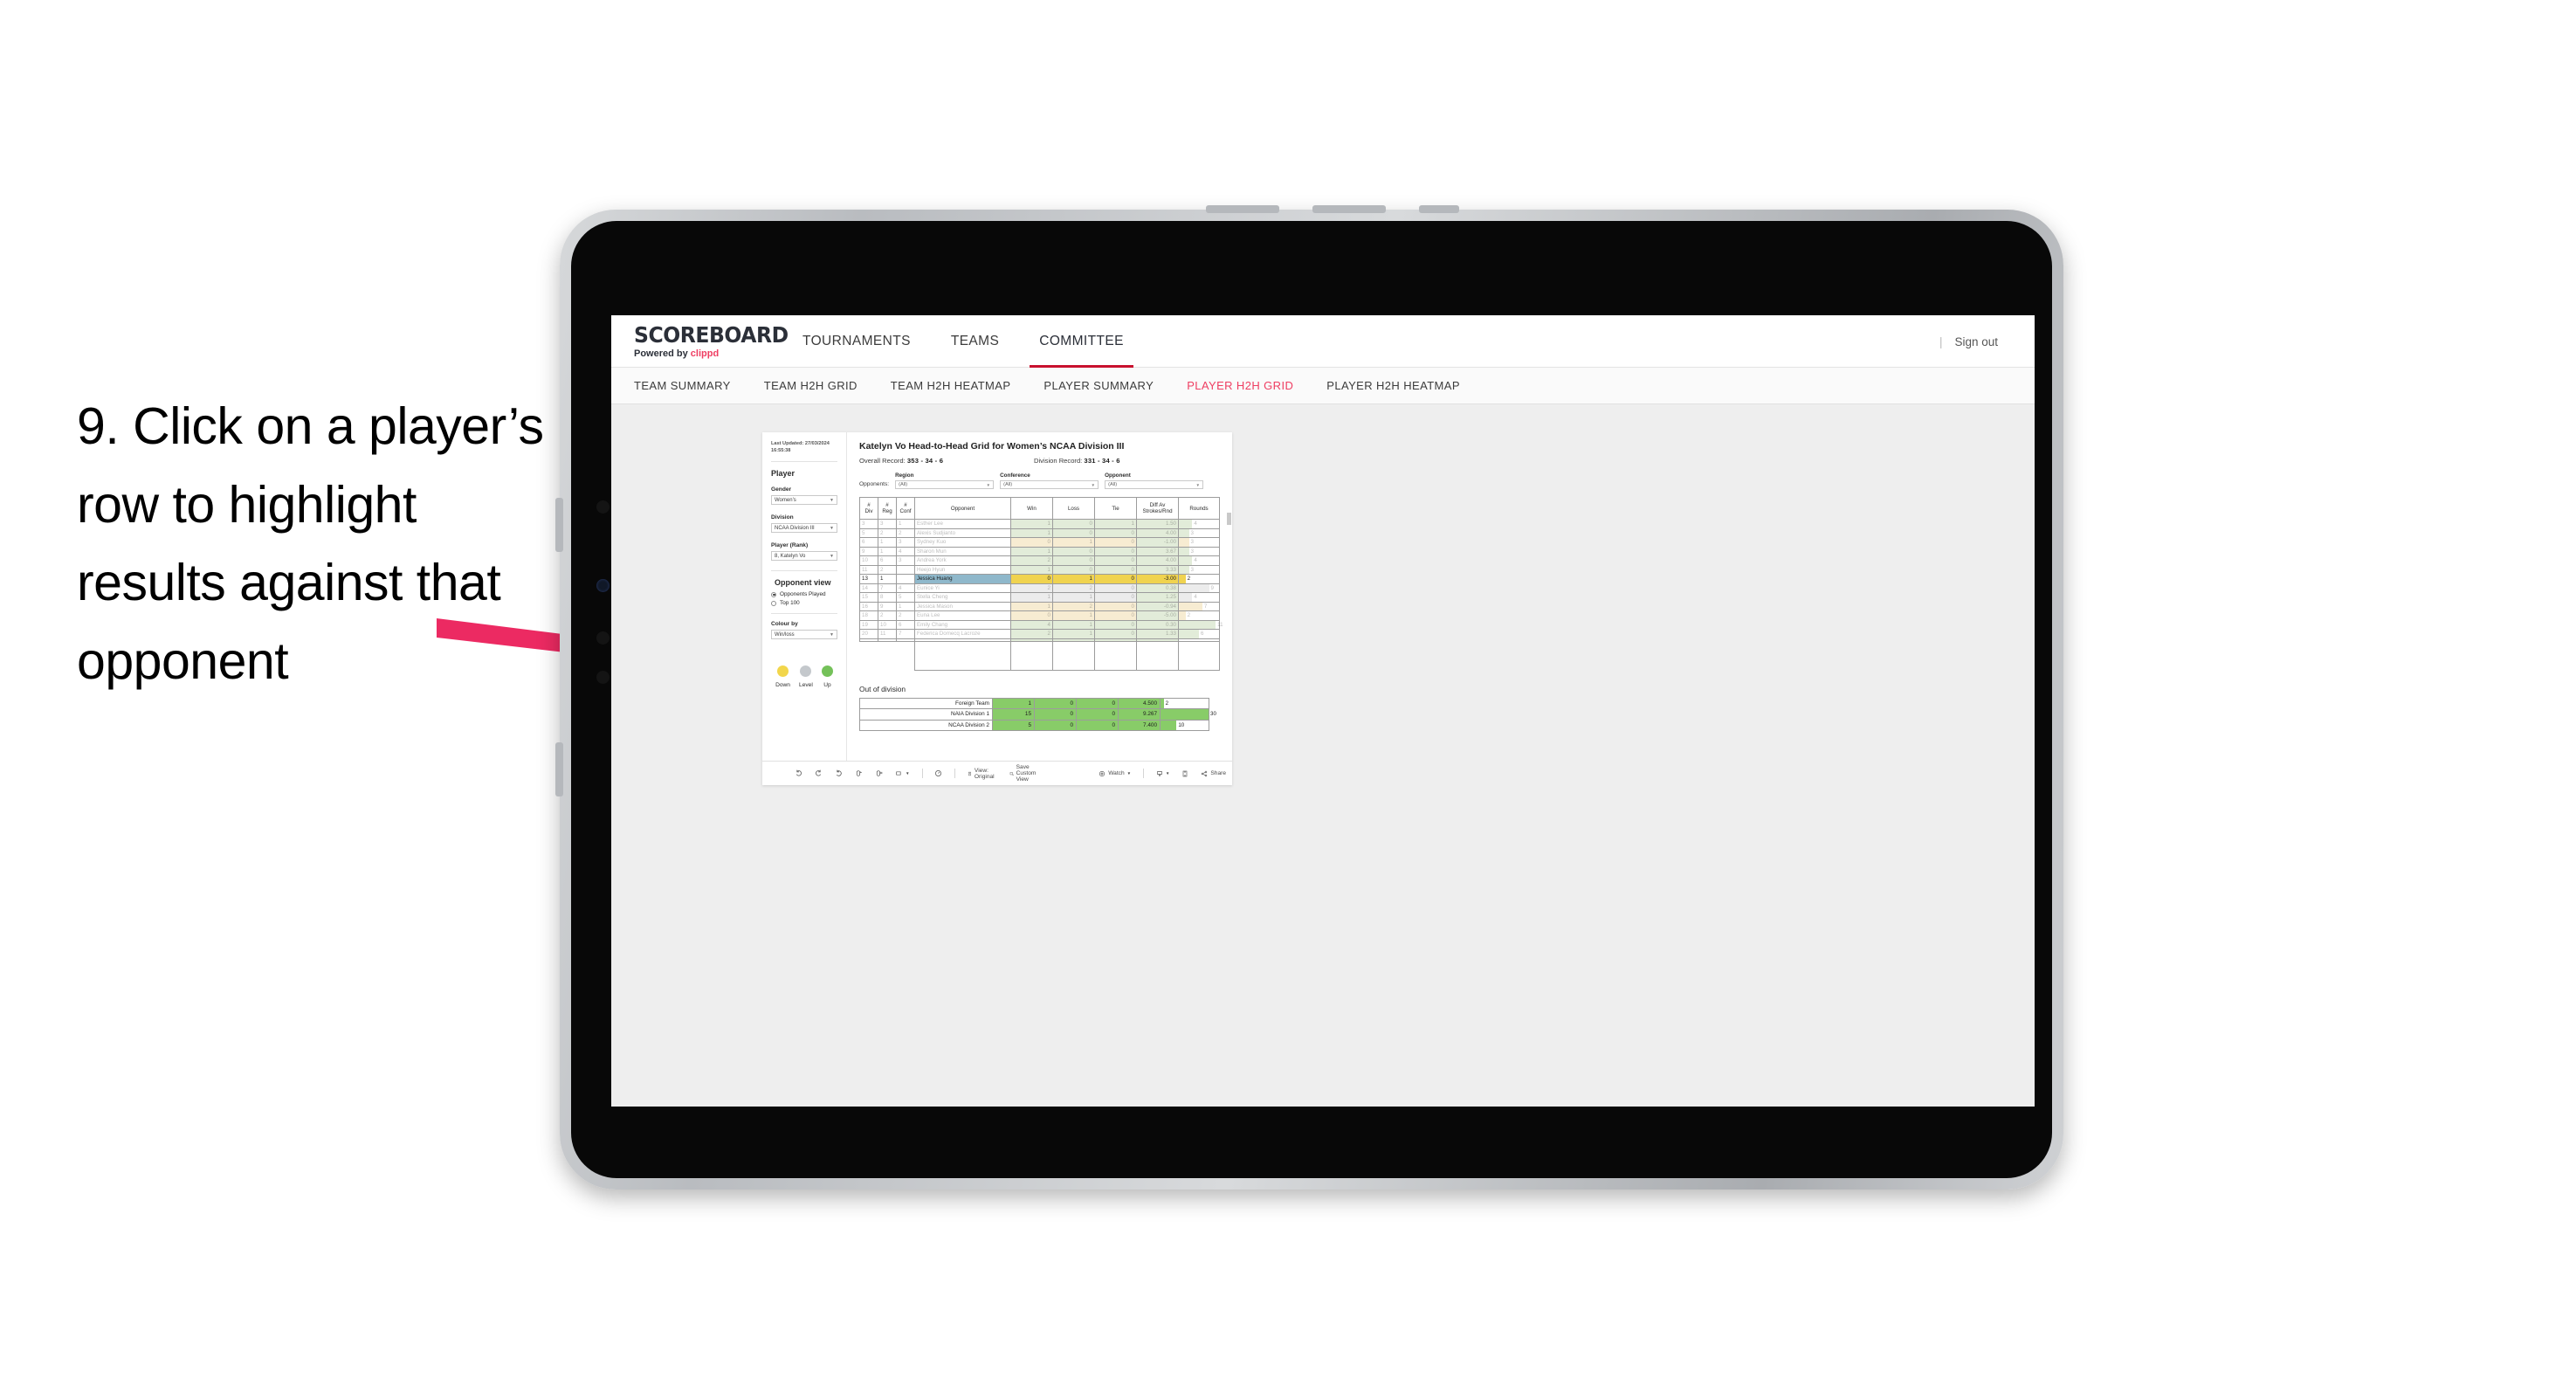  What do you see at coordinates (1393, 386) in the screenshot?
I see `subnav-item-player-h2h-heatmap: PLAYER H2H HEATMAP` at bounding box center [1393, 386].